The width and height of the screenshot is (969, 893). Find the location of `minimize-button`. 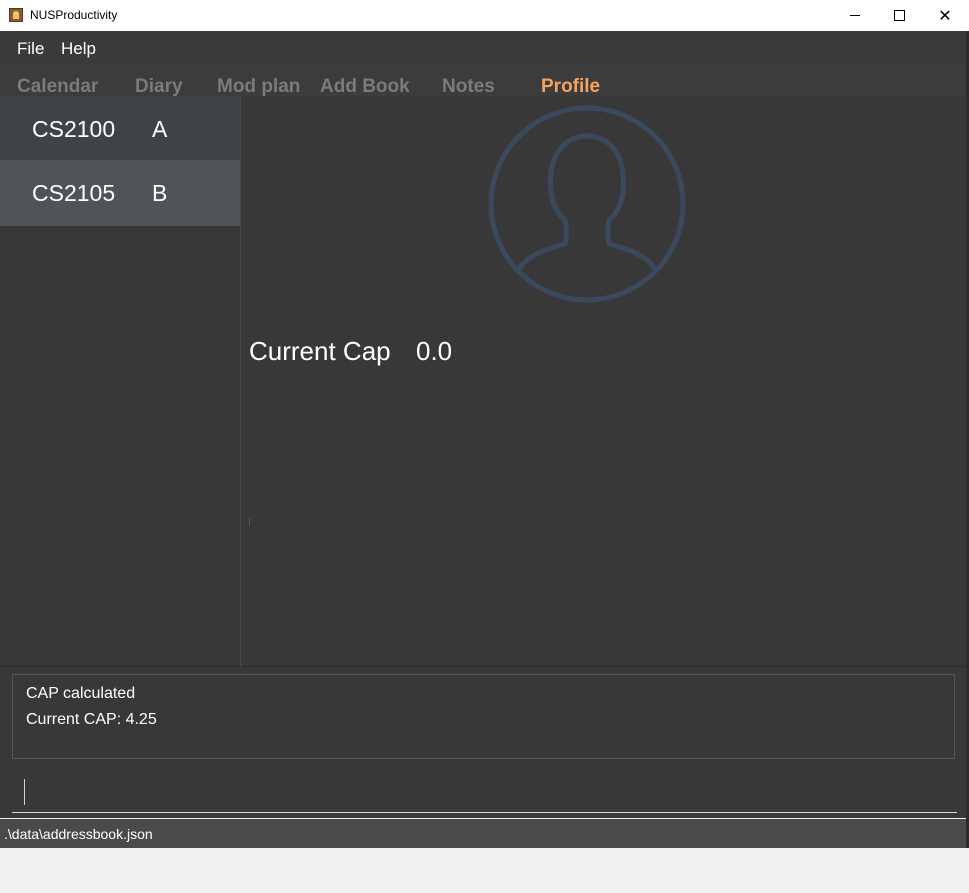

minimize-button is located at coordinates (855, 15).